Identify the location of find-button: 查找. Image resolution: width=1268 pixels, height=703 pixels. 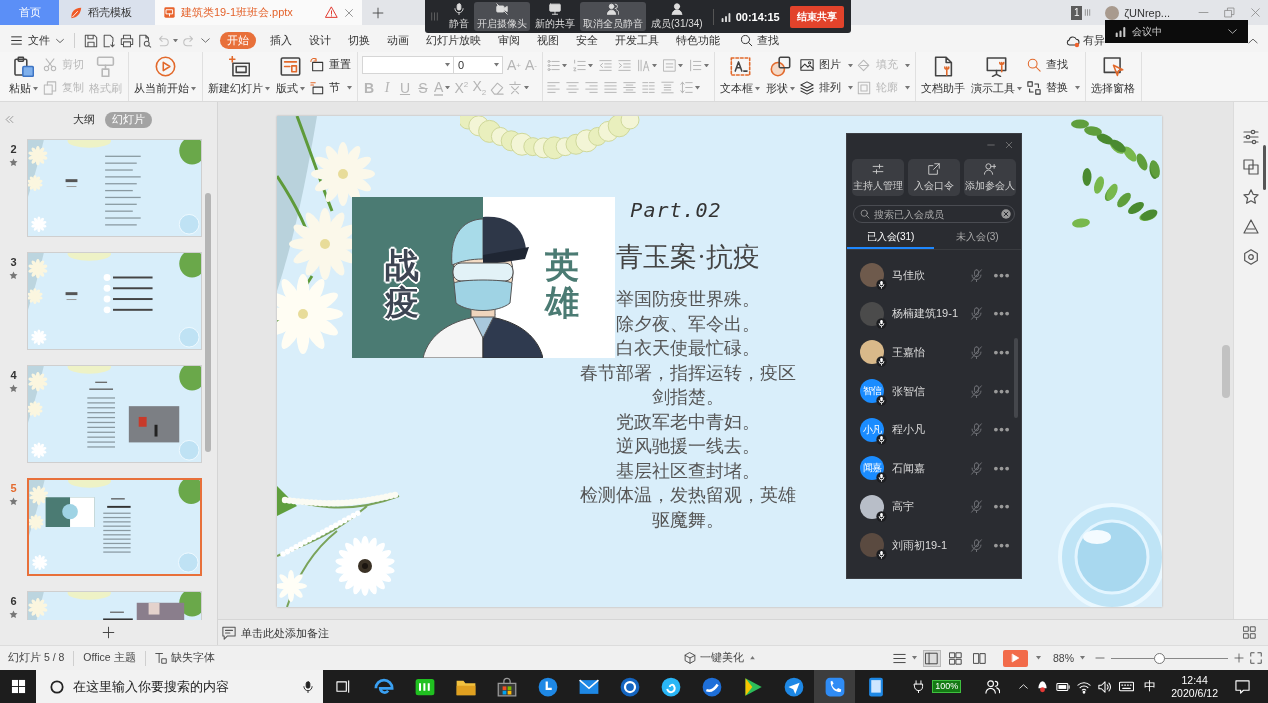
(1054, 65).